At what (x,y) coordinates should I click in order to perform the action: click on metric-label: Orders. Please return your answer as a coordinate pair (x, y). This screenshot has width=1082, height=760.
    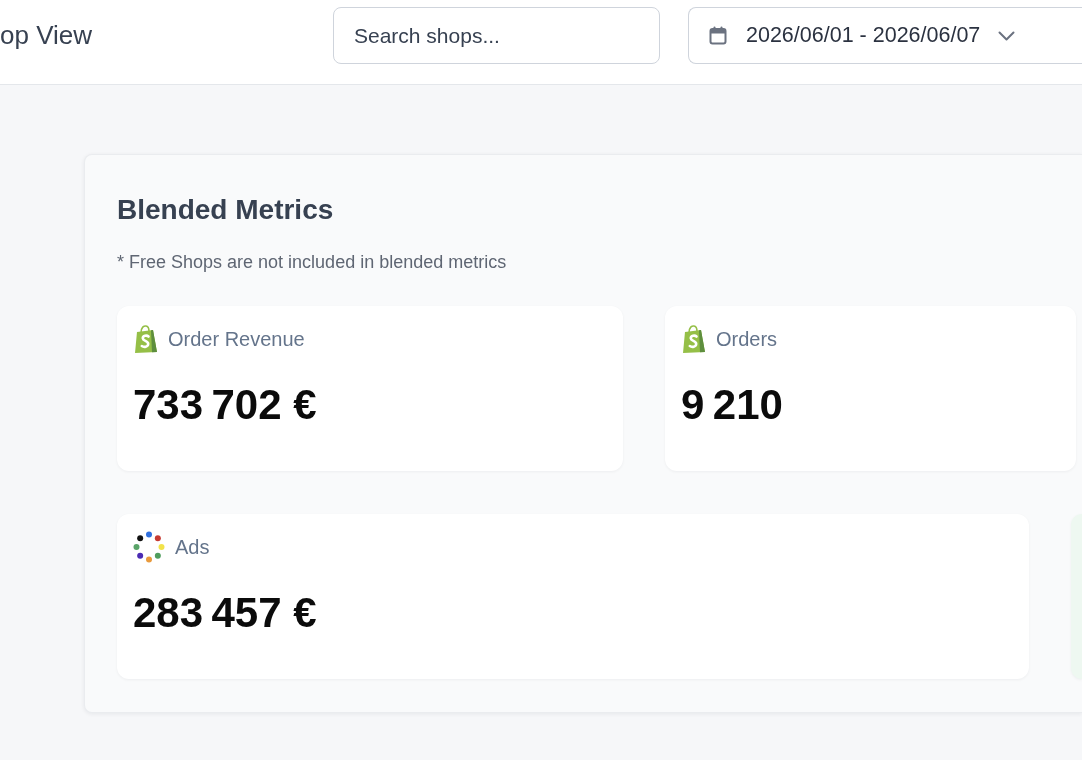
    Looking at the image, I should click on (747, 339).